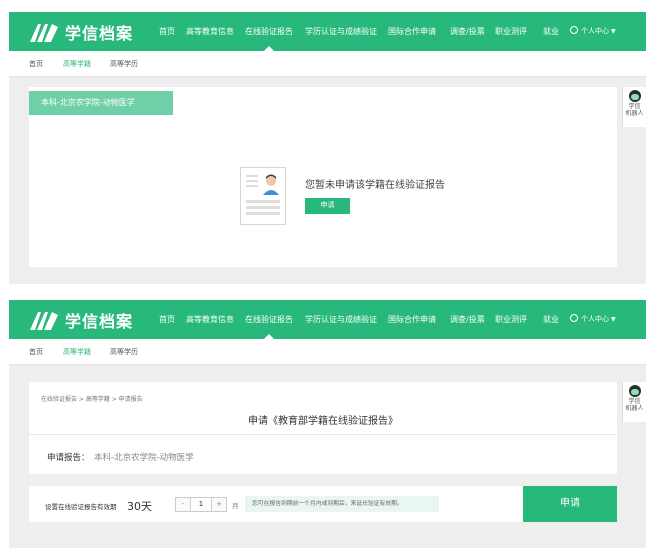  What do you see at coordinates (68, 458) in the screenshot?
I see `report-label: 申请报告：` at bounding box center [68, 458].